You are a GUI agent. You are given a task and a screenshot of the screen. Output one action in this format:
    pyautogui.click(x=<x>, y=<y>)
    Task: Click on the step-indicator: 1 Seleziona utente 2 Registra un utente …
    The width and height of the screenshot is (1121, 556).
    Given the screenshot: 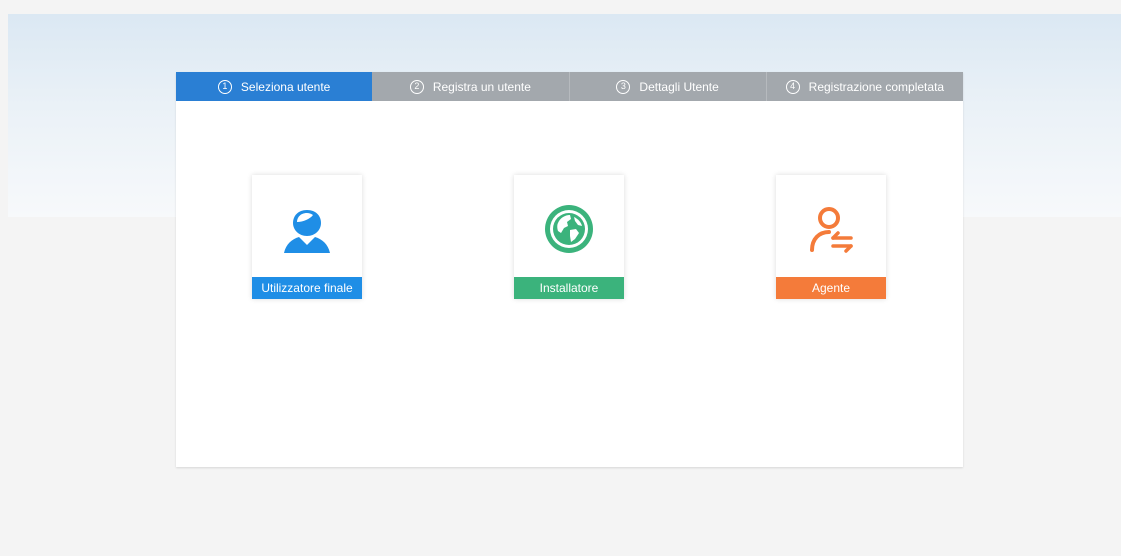 What is the action you would take?
    pyautogui.click(x=569, y=86)
    